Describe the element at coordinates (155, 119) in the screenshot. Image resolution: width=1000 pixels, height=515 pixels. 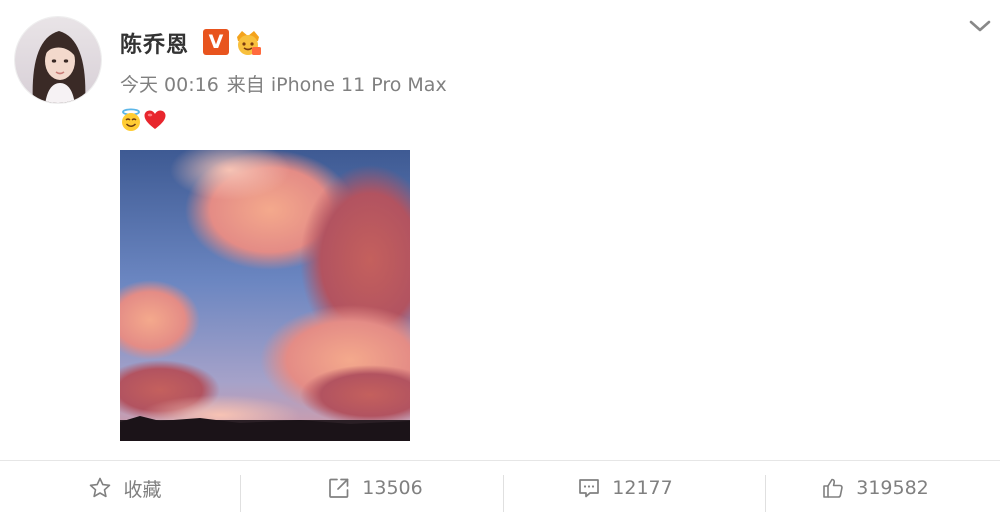
I see `red-heart-icon` at that location.